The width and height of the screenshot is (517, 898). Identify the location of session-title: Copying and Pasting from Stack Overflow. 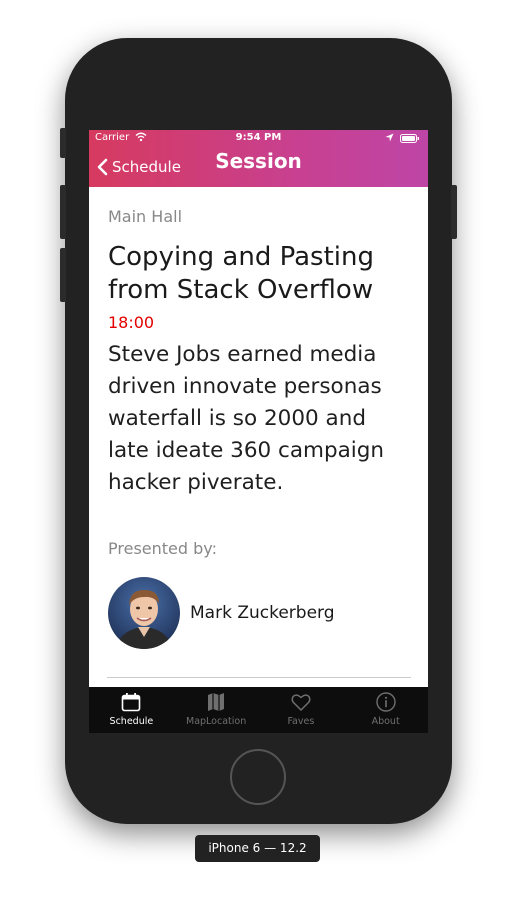
(260, 274).